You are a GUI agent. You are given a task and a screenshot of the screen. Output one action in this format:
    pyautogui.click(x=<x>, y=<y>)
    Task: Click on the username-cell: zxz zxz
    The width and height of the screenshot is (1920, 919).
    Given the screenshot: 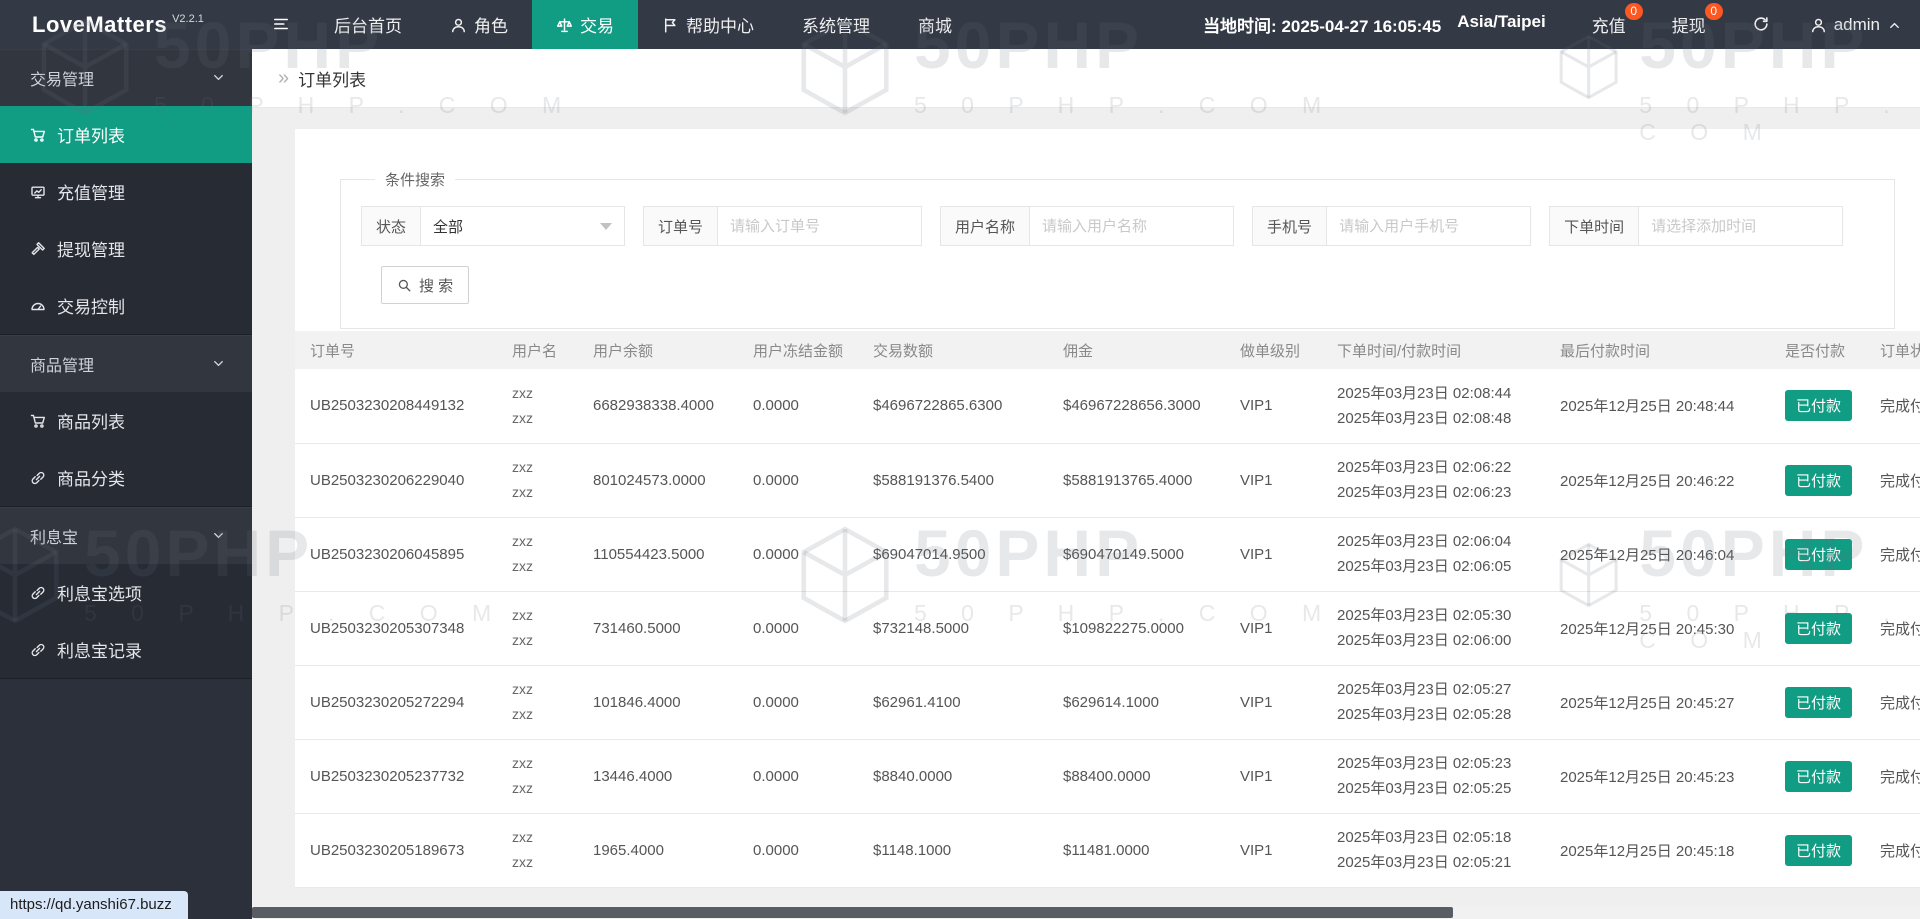 What is the action you would take?
    pyautogui.click(x=537, y=850)
    